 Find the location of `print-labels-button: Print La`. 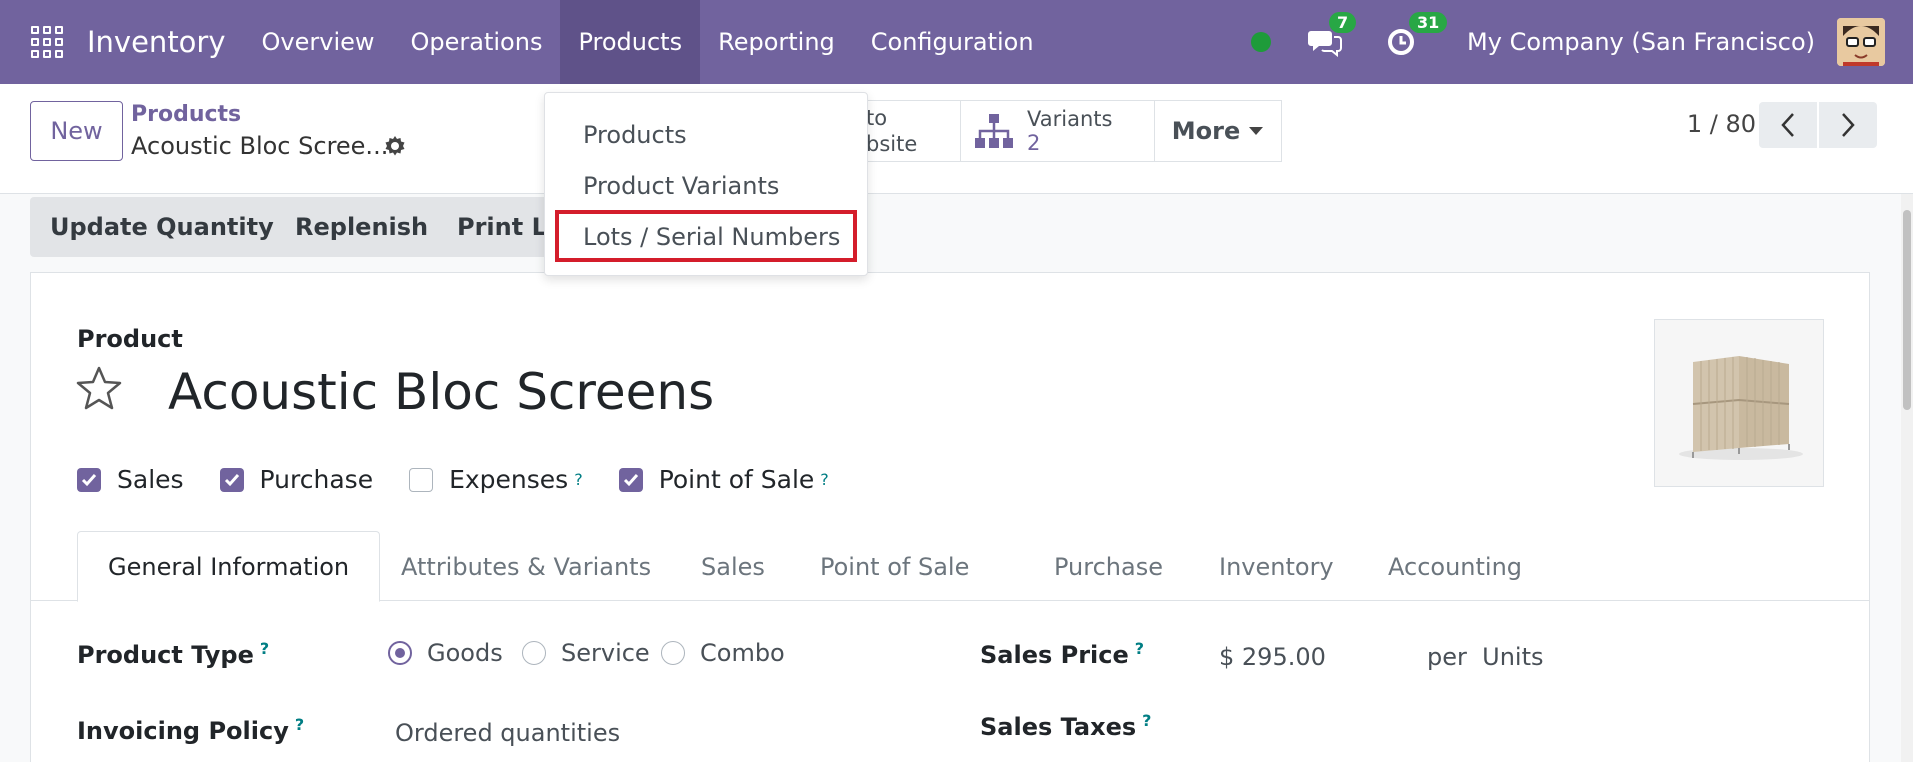

print-labels-button: Print La is located at coordinates (497, 227).